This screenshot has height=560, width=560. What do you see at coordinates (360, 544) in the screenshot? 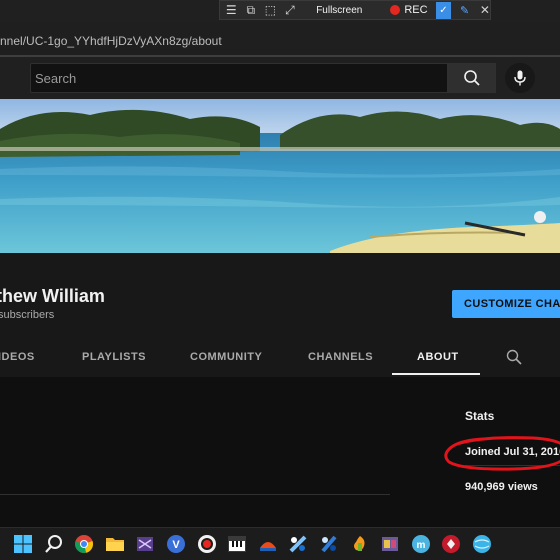
I see `fl-studio-icon` at bounding box center [360, 544].